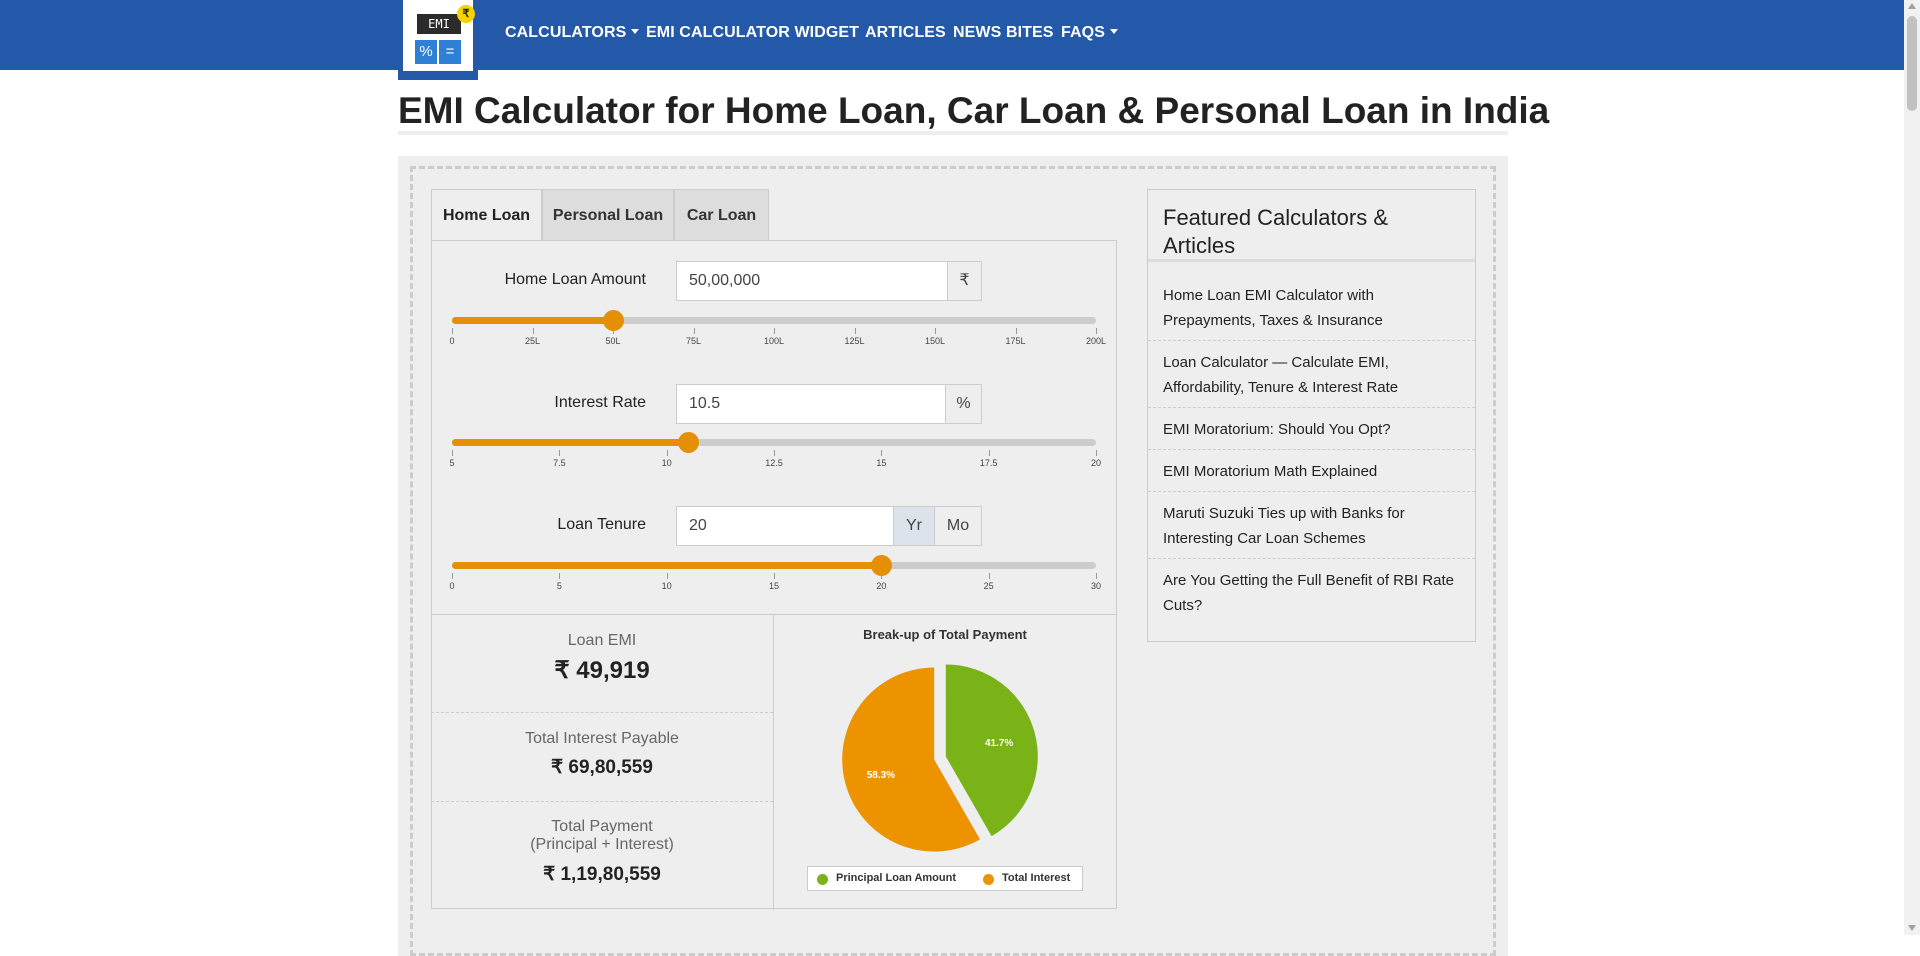 This screenshot has height=956, width=1920. Describe the element at coordinates (1096, 463) in the screenshot. I see `rate-slider-tick-label: 20` at that location.